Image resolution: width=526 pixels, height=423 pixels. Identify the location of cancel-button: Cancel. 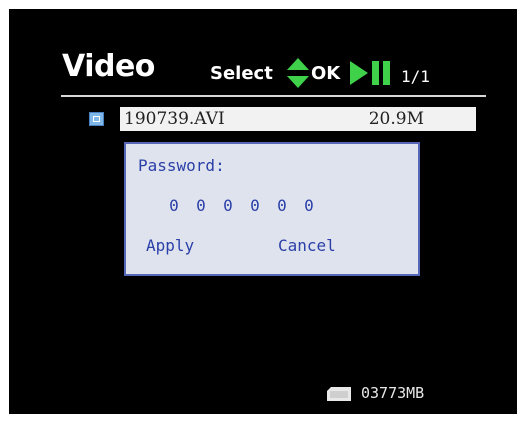
(307, 245).